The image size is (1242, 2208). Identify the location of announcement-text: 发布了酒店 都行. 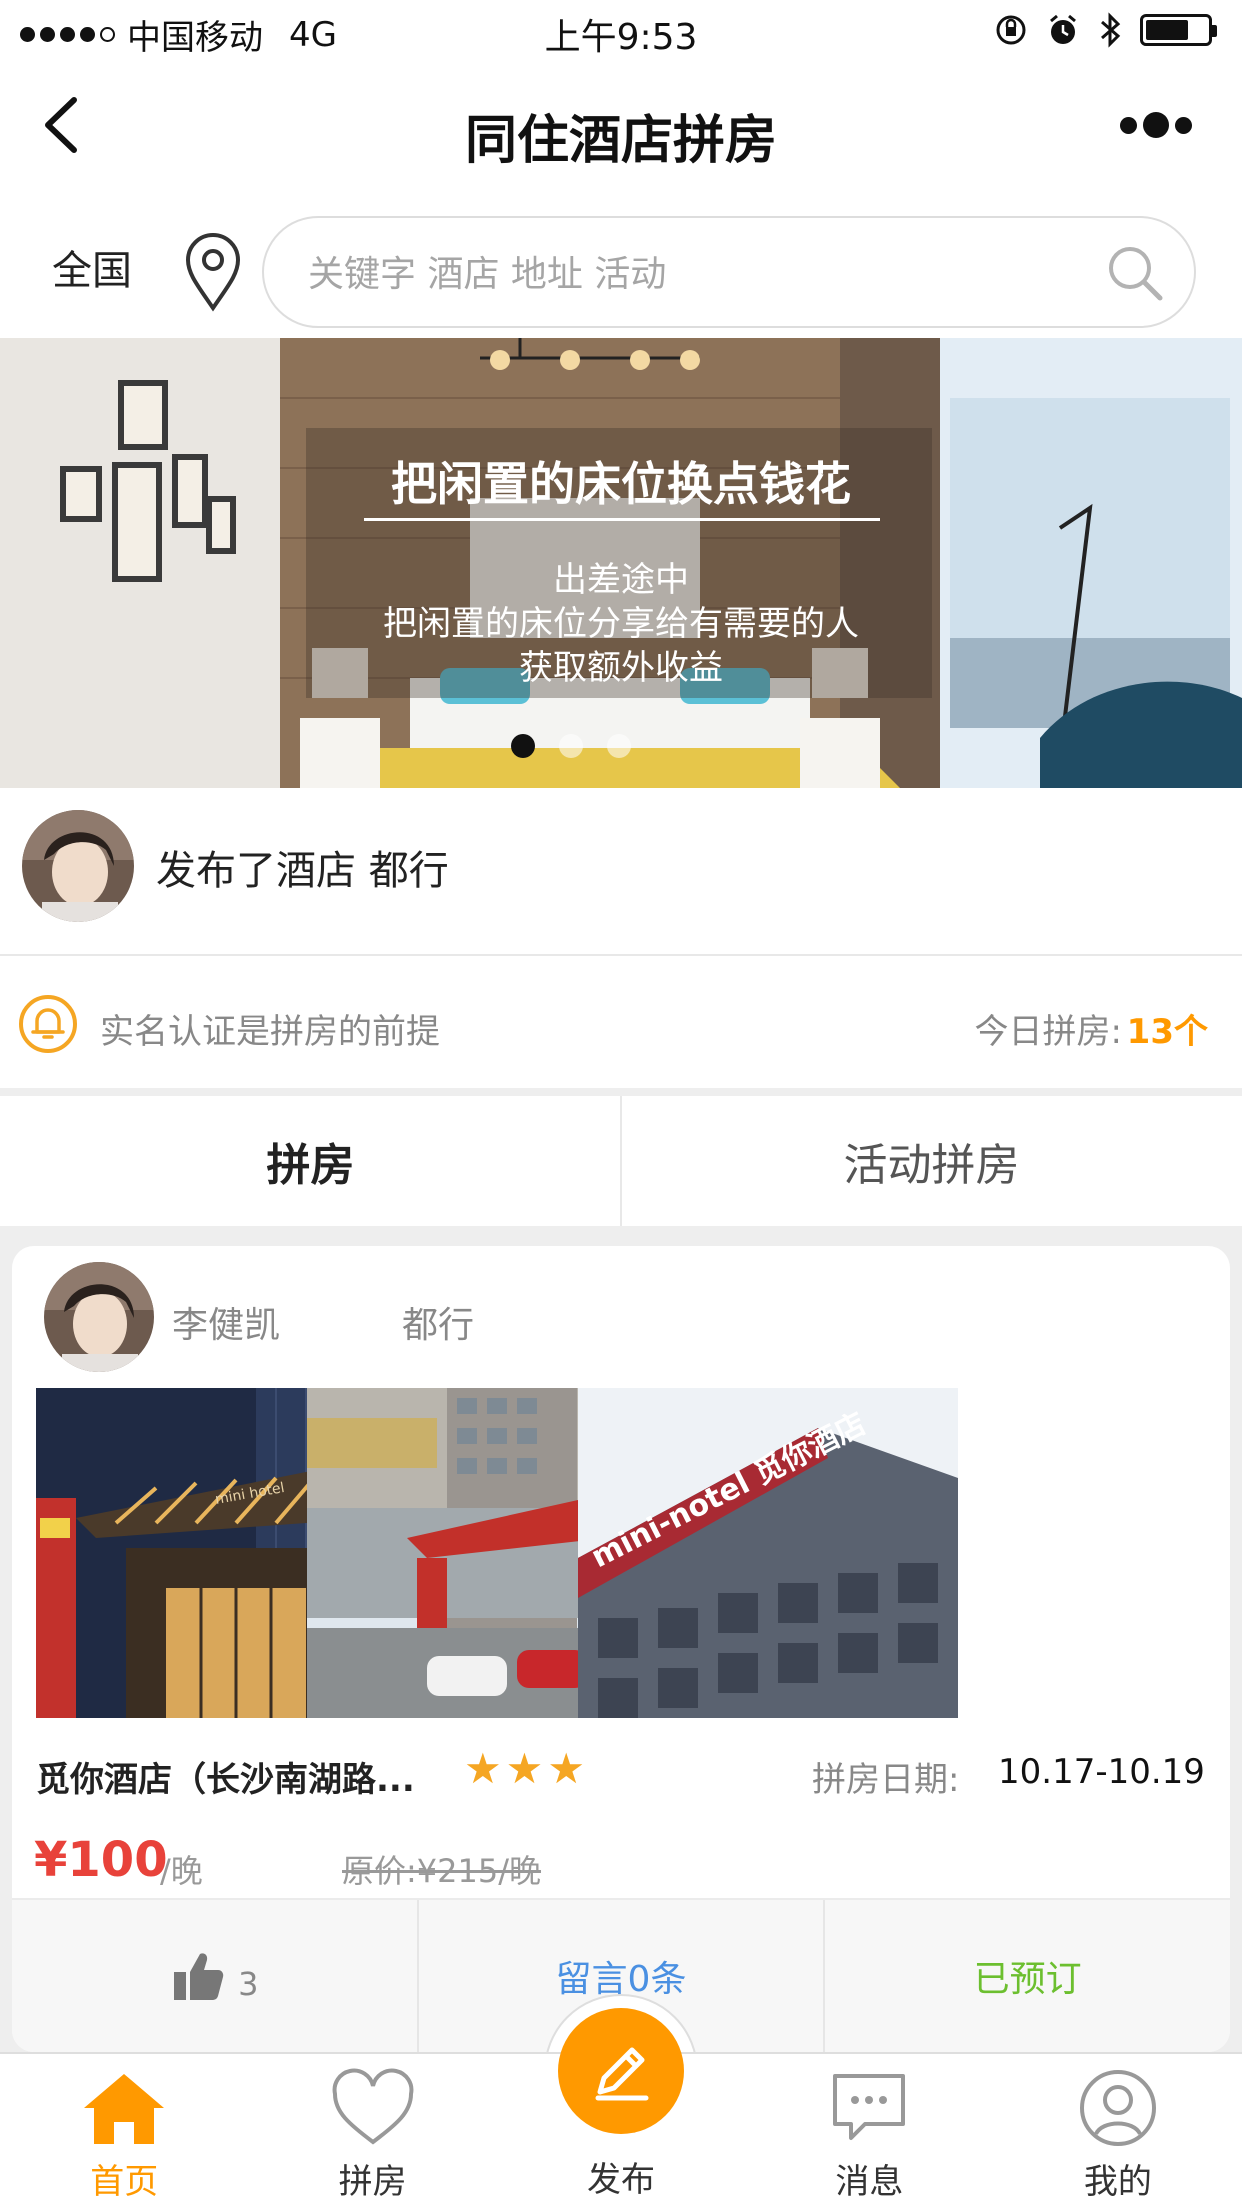
(302, 871).